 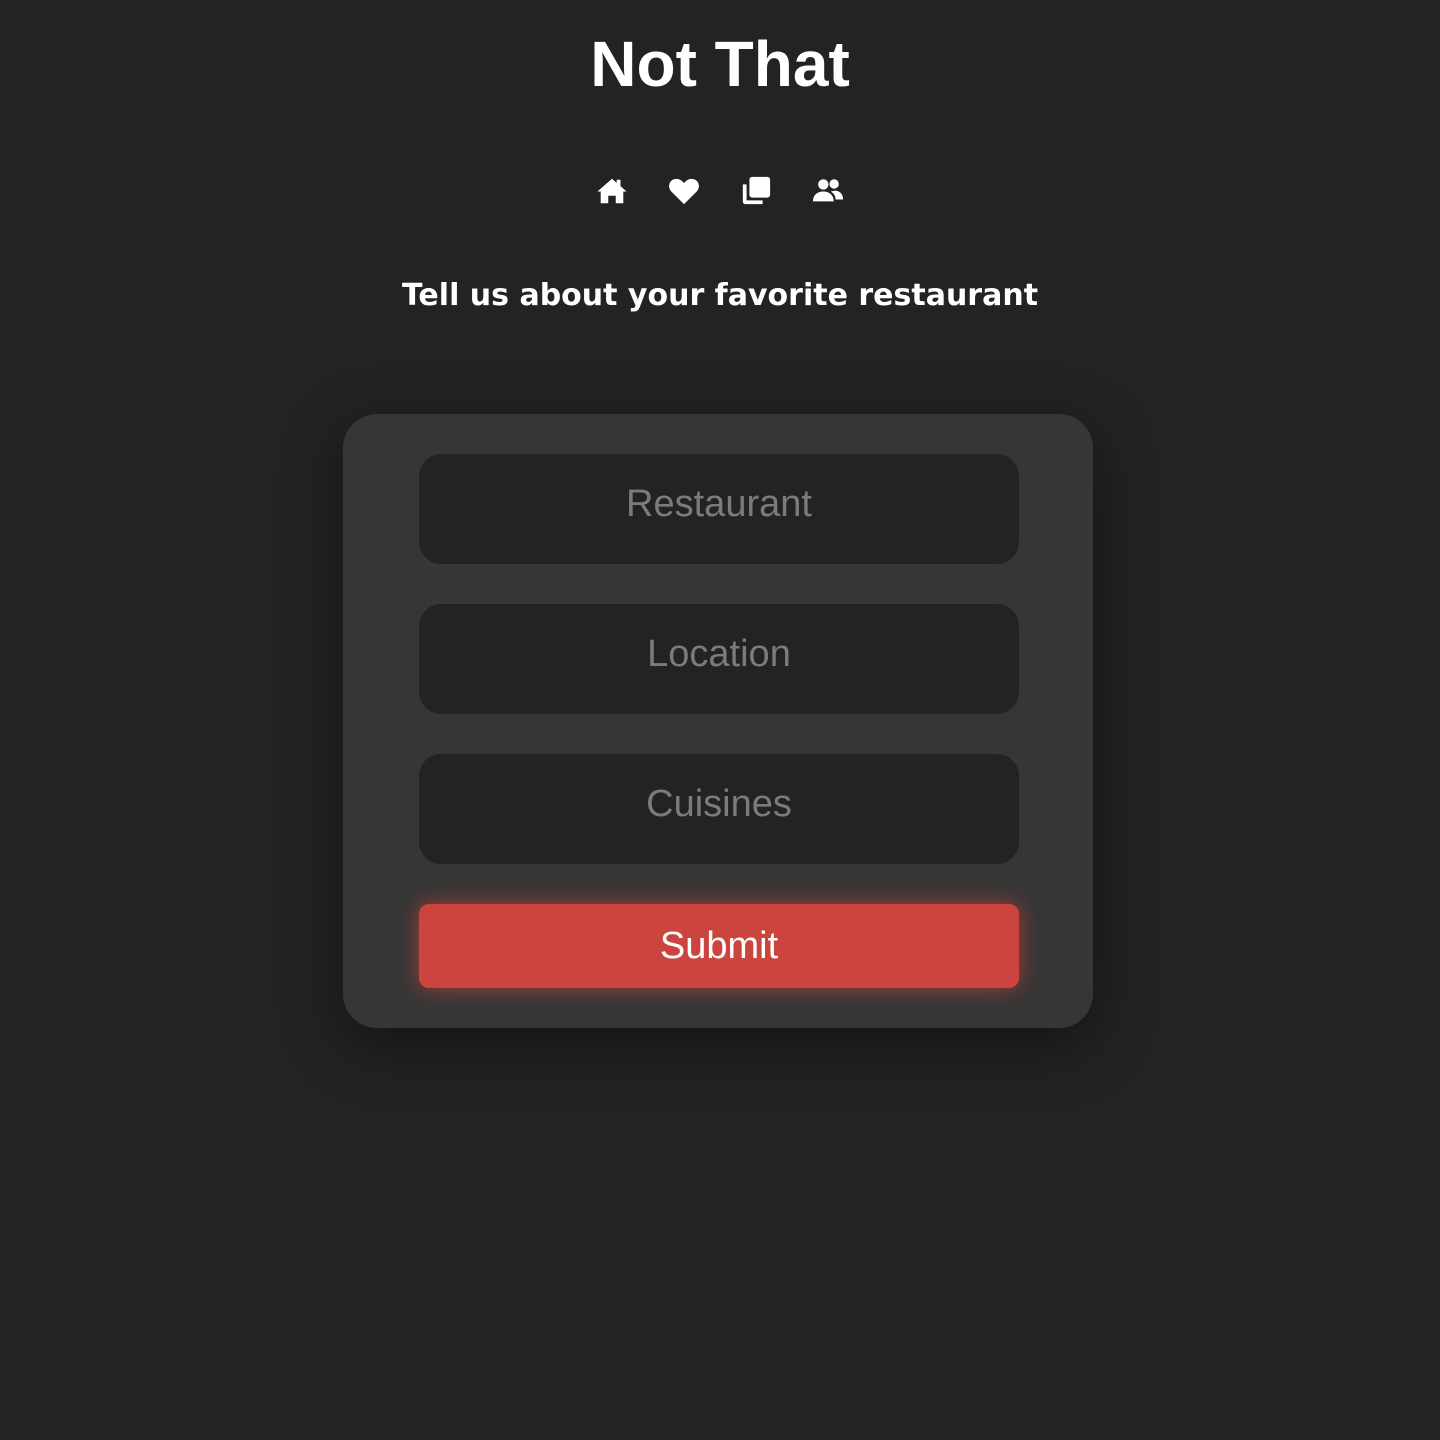 I want to click on heart-icon, so click(x=684, y=191).